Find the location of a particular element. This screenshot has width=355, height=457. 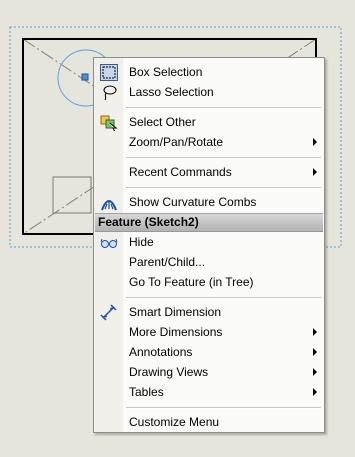

smart-dimension-icon is located at coordinates (109, 312).